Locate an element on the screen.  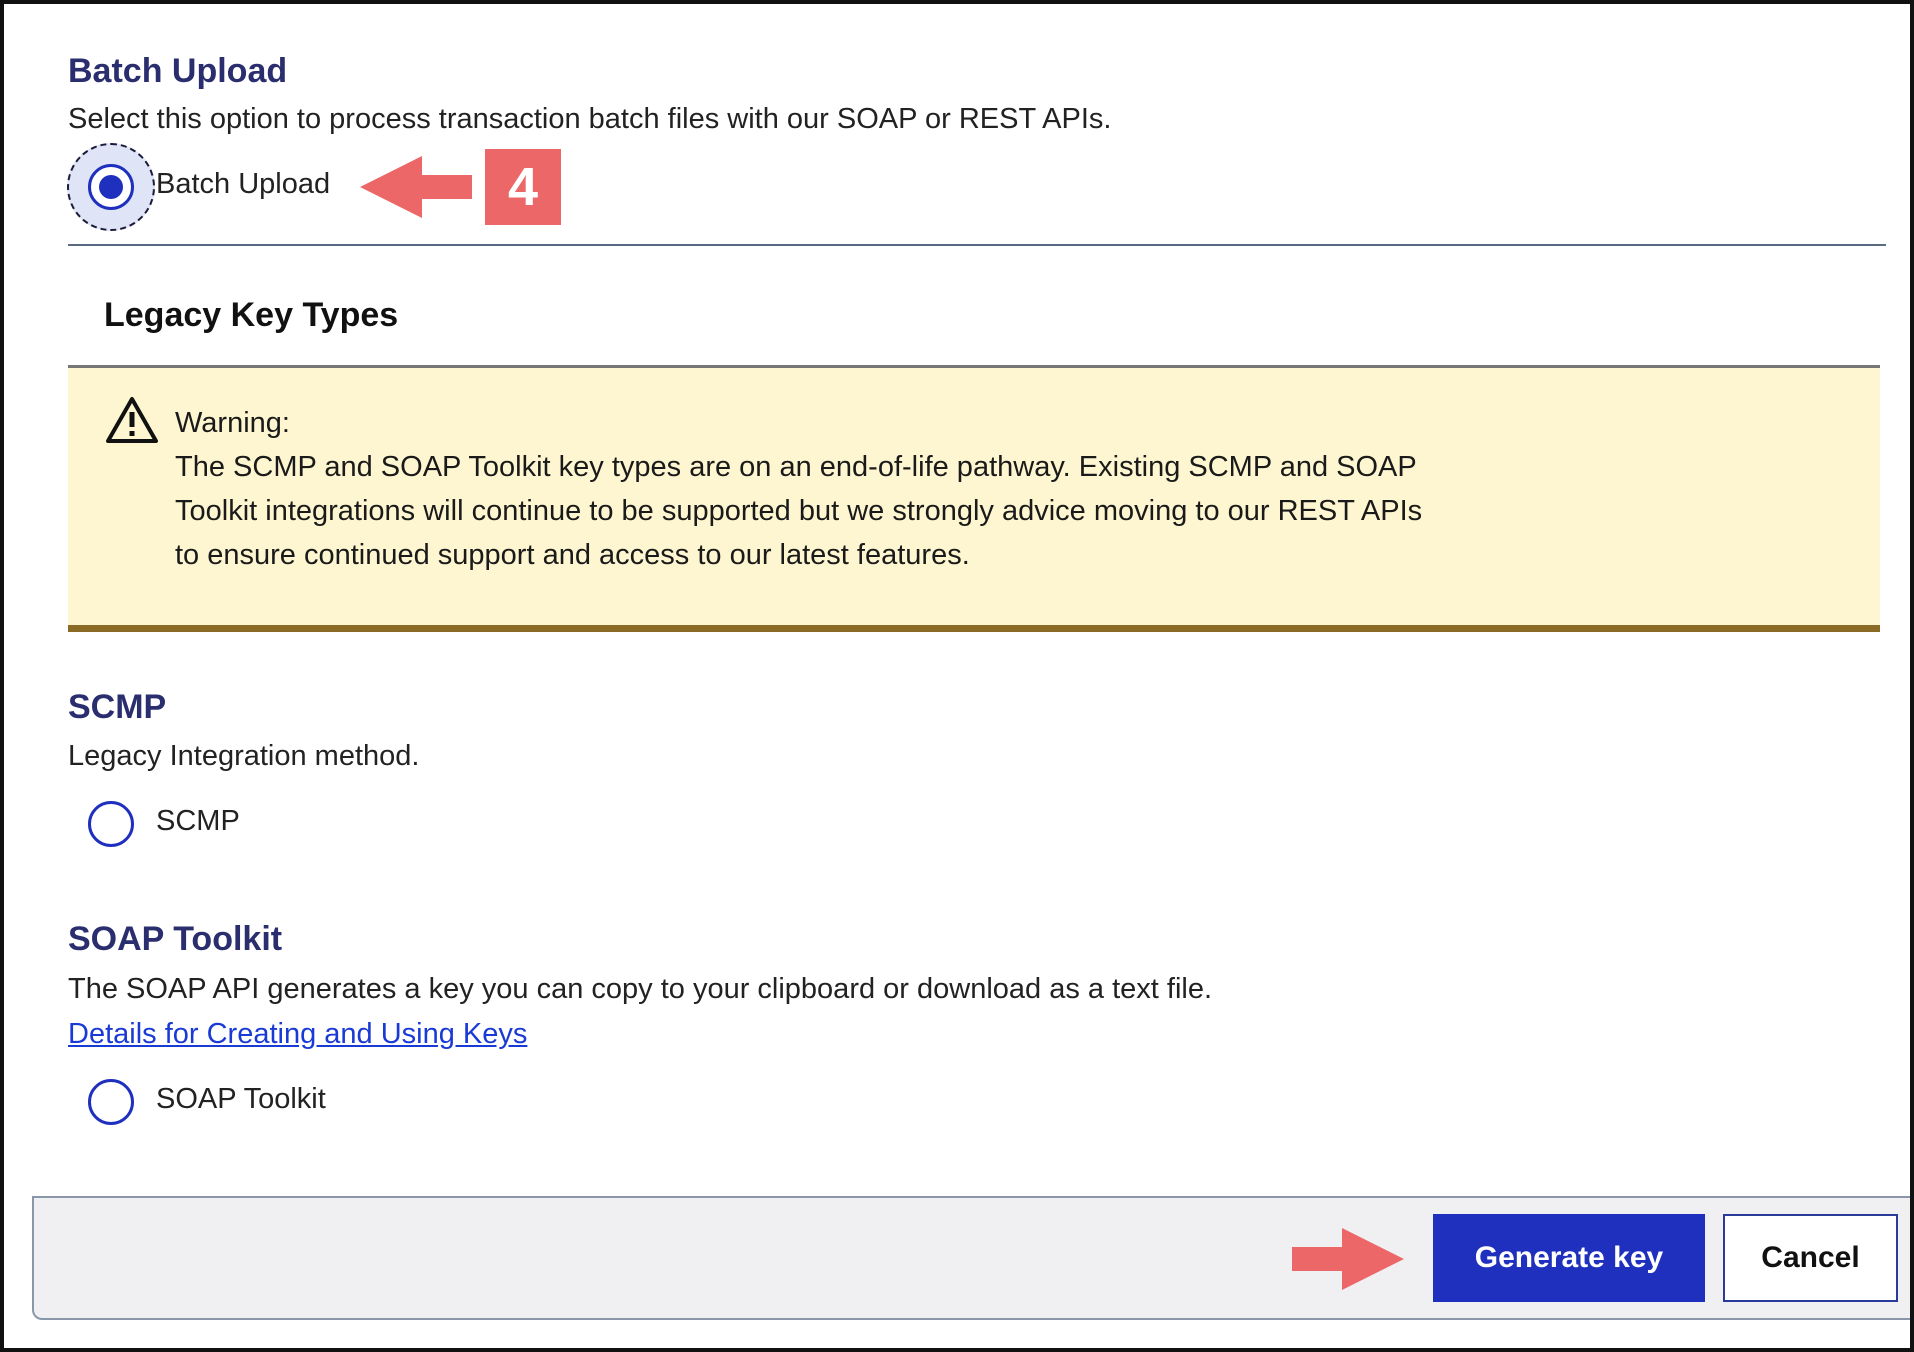
scmp-radio-option: SCMP is located at coordinates (188, 831).